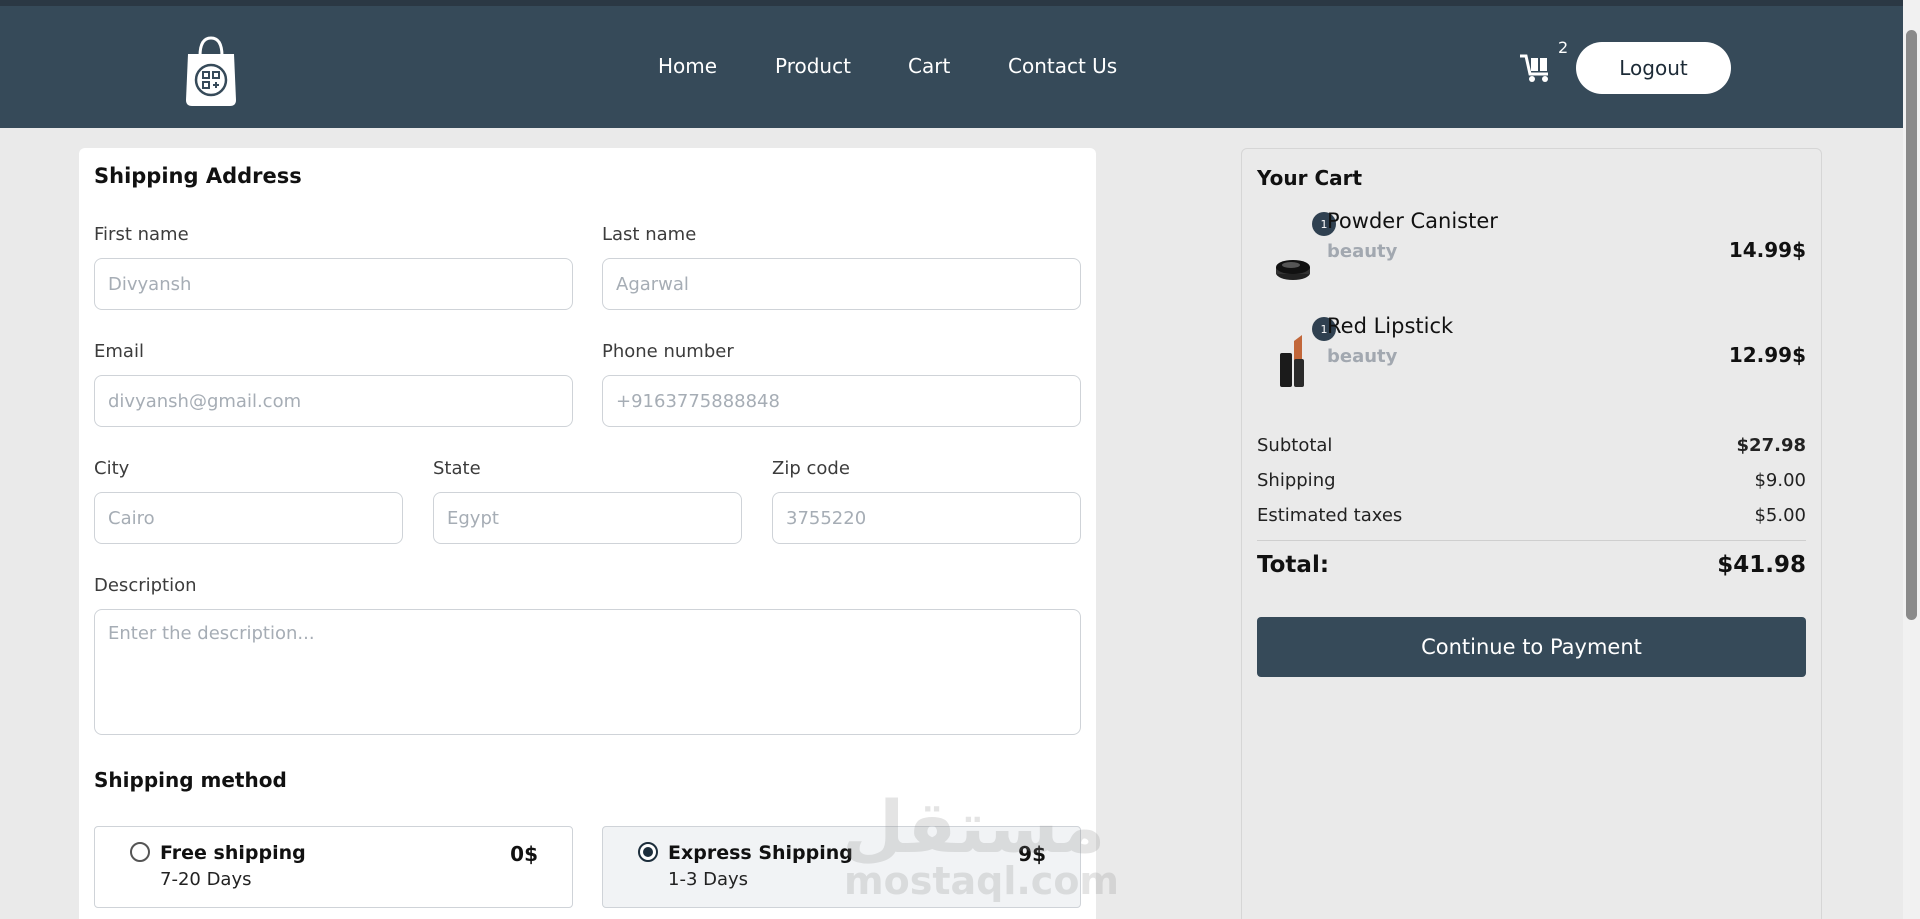 This screenshot has height=919, width=1920. Describe the element at coordinates (1412, 221) in the screenshot. I see `item-name: Powder Canister` at that location.